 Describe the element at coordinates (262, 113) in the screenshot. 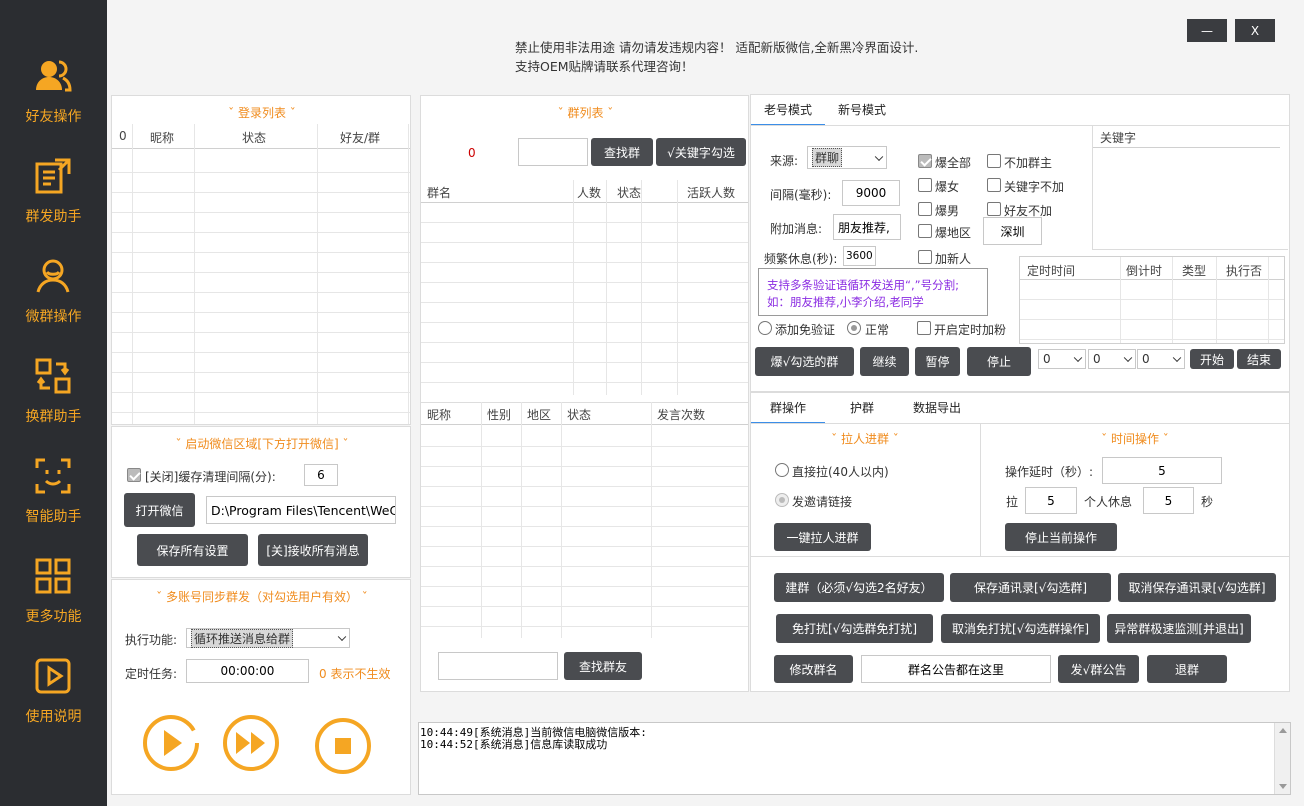

I see `login-list-title: ˇ 登录列表 ˇ` at that location.